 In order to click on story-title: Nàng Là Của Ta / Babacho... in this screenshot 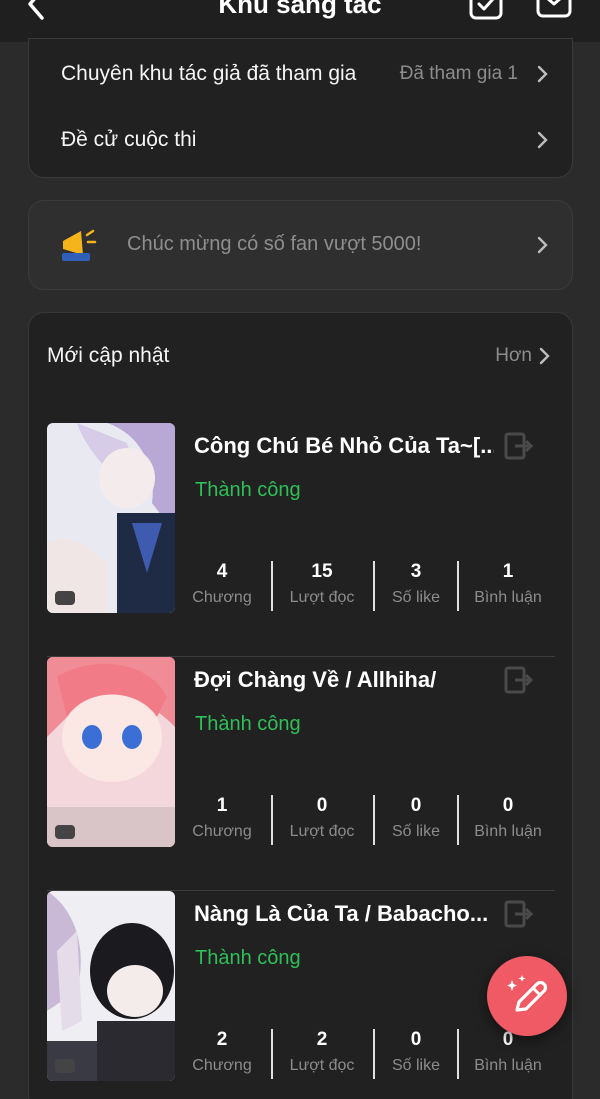, I will do `click(341, 913)`.